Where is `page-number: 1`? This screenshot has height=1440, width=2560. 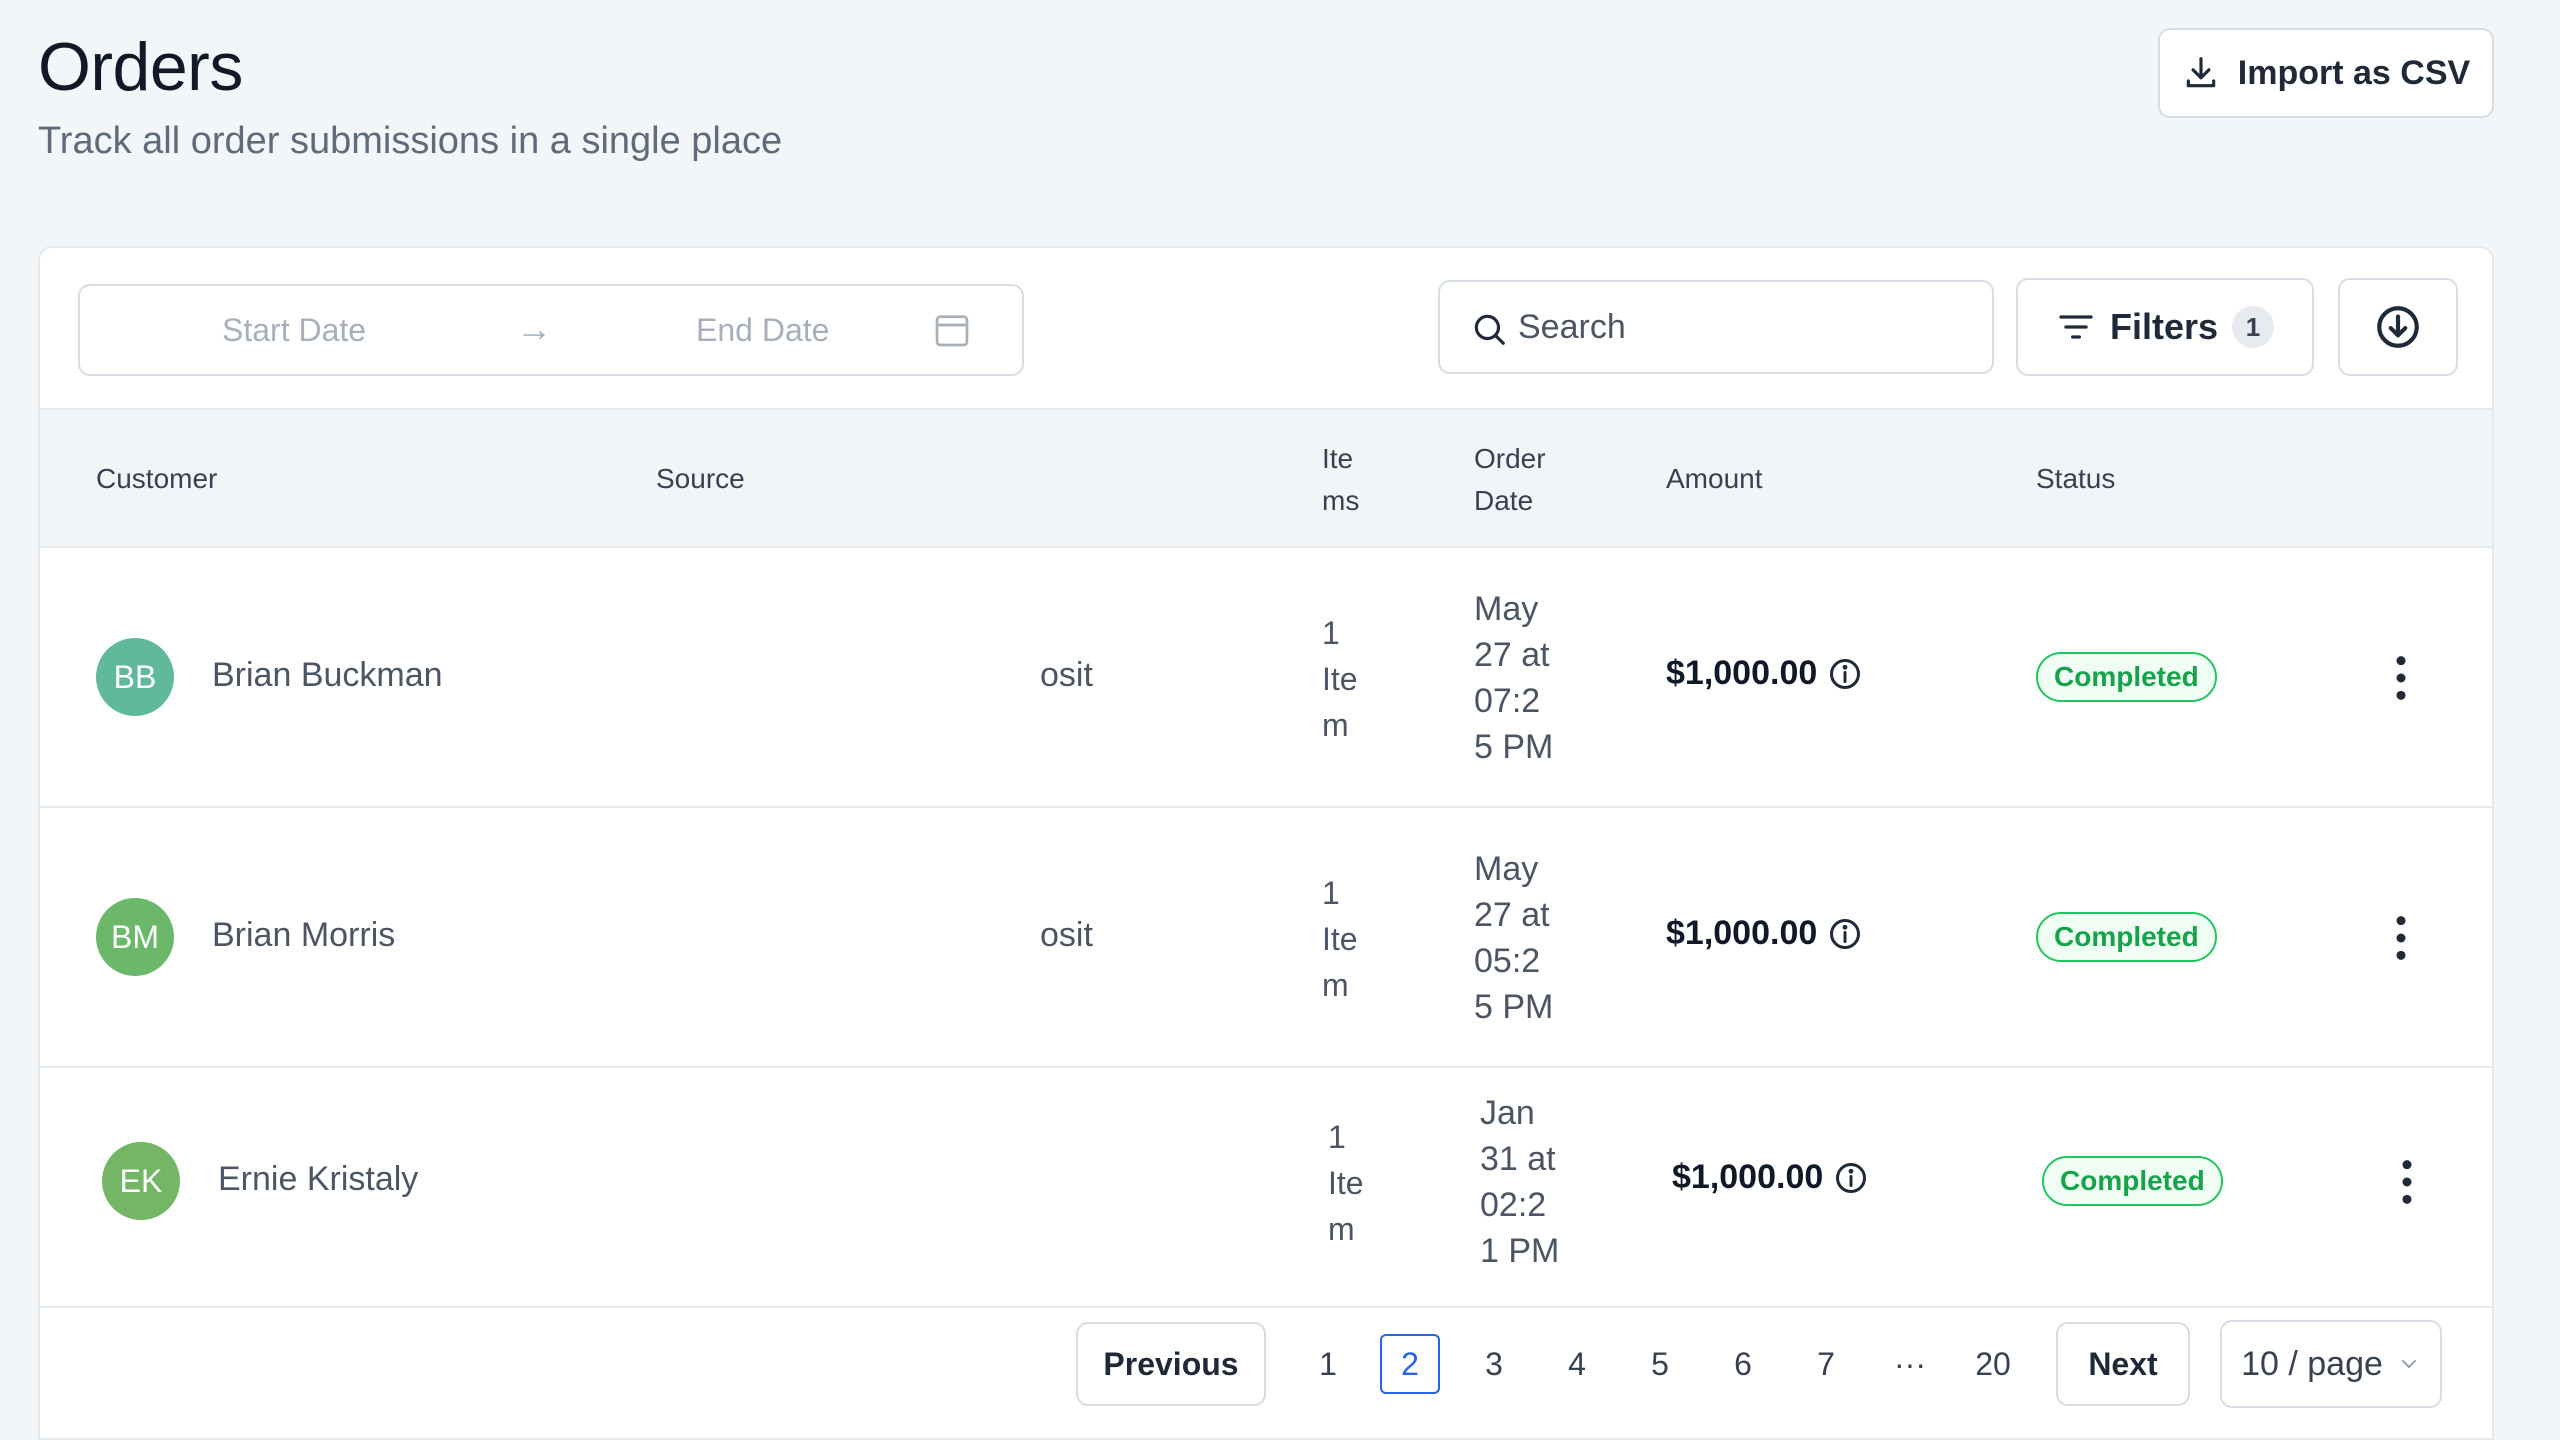 page-number: 1 is located at coordinates (1328, 1364).